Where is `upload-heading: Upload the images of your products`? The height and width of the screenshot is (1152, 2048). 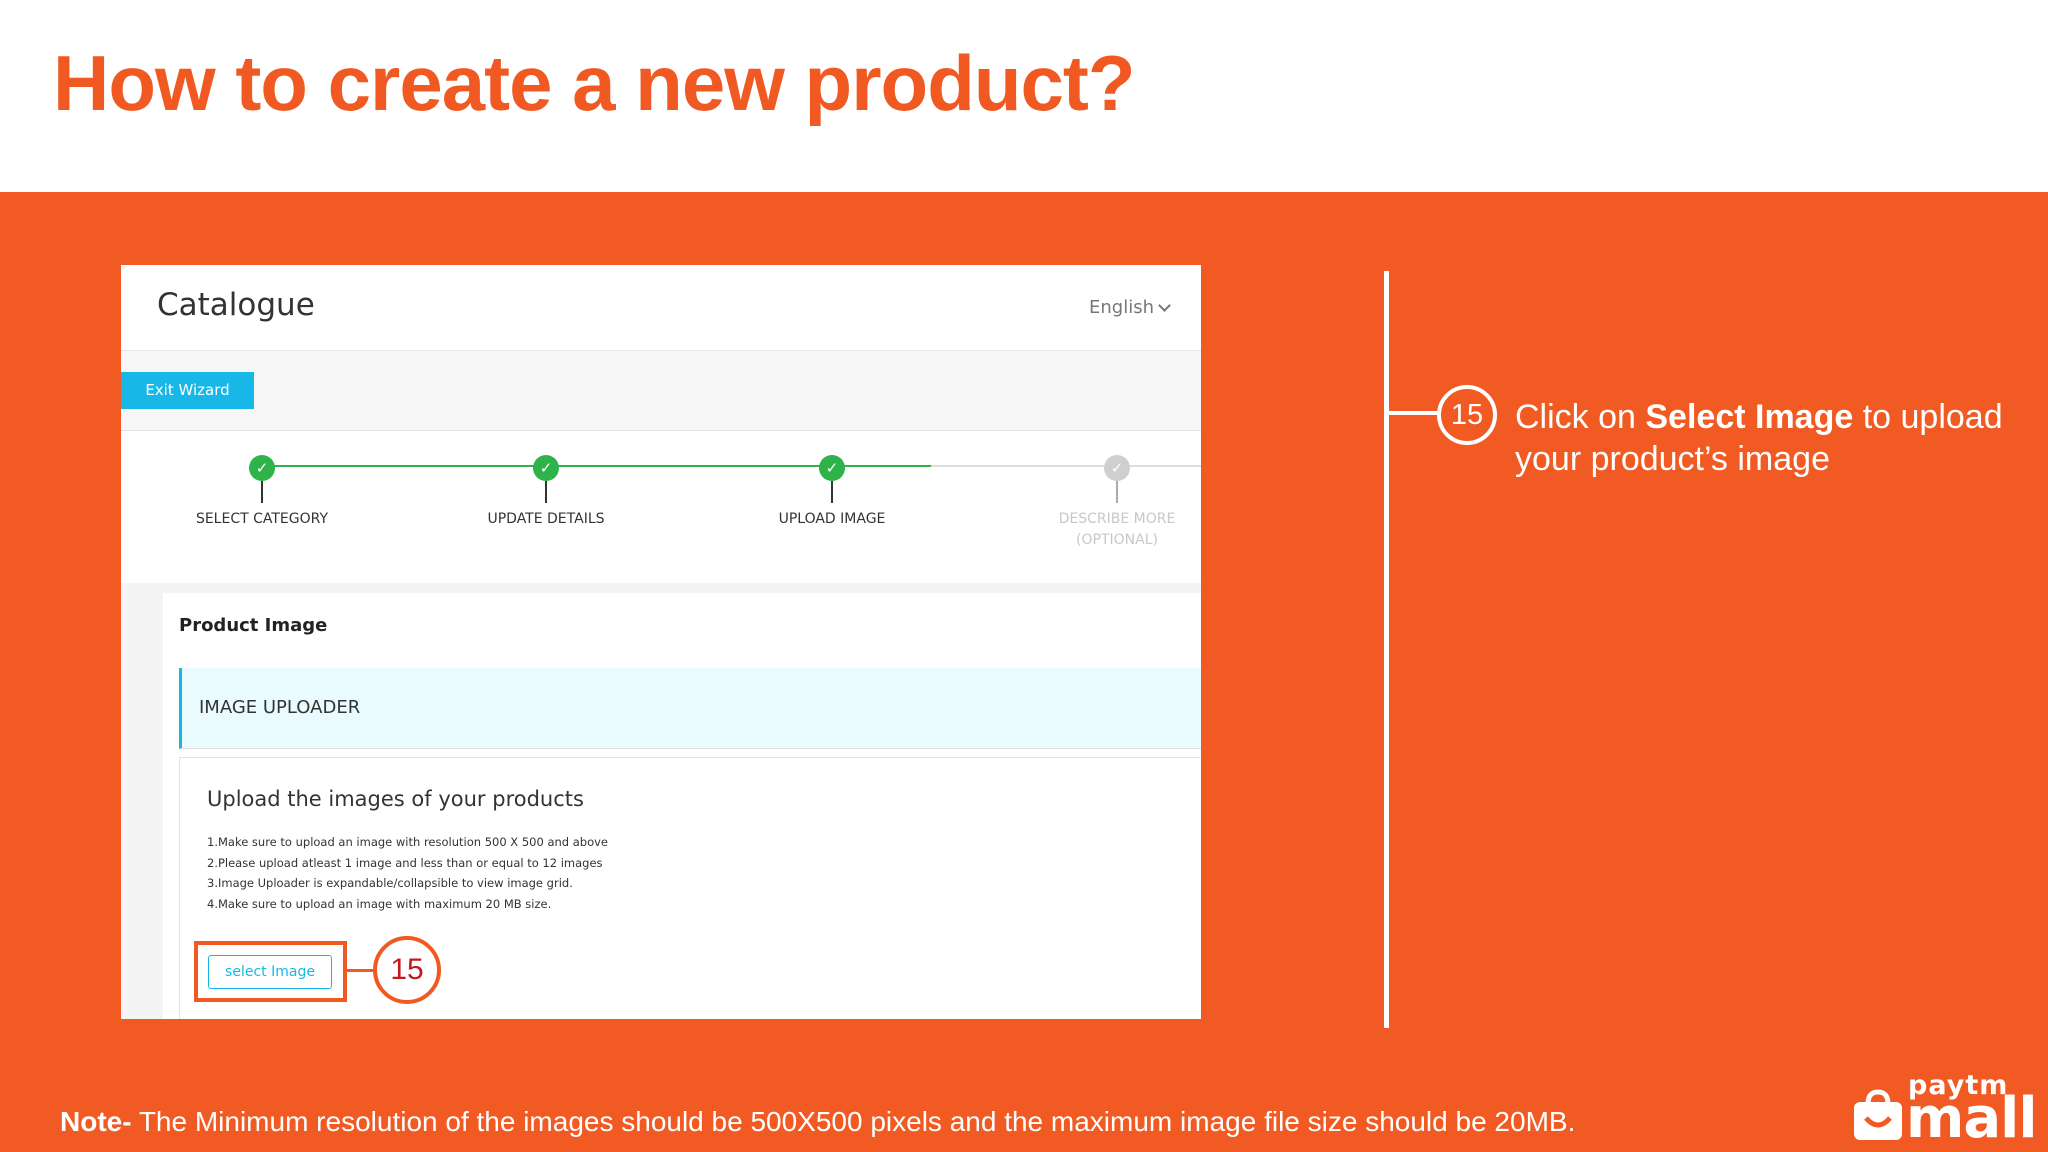 upload-heading: Upload the images of your products is located at coordinates (395, 799).